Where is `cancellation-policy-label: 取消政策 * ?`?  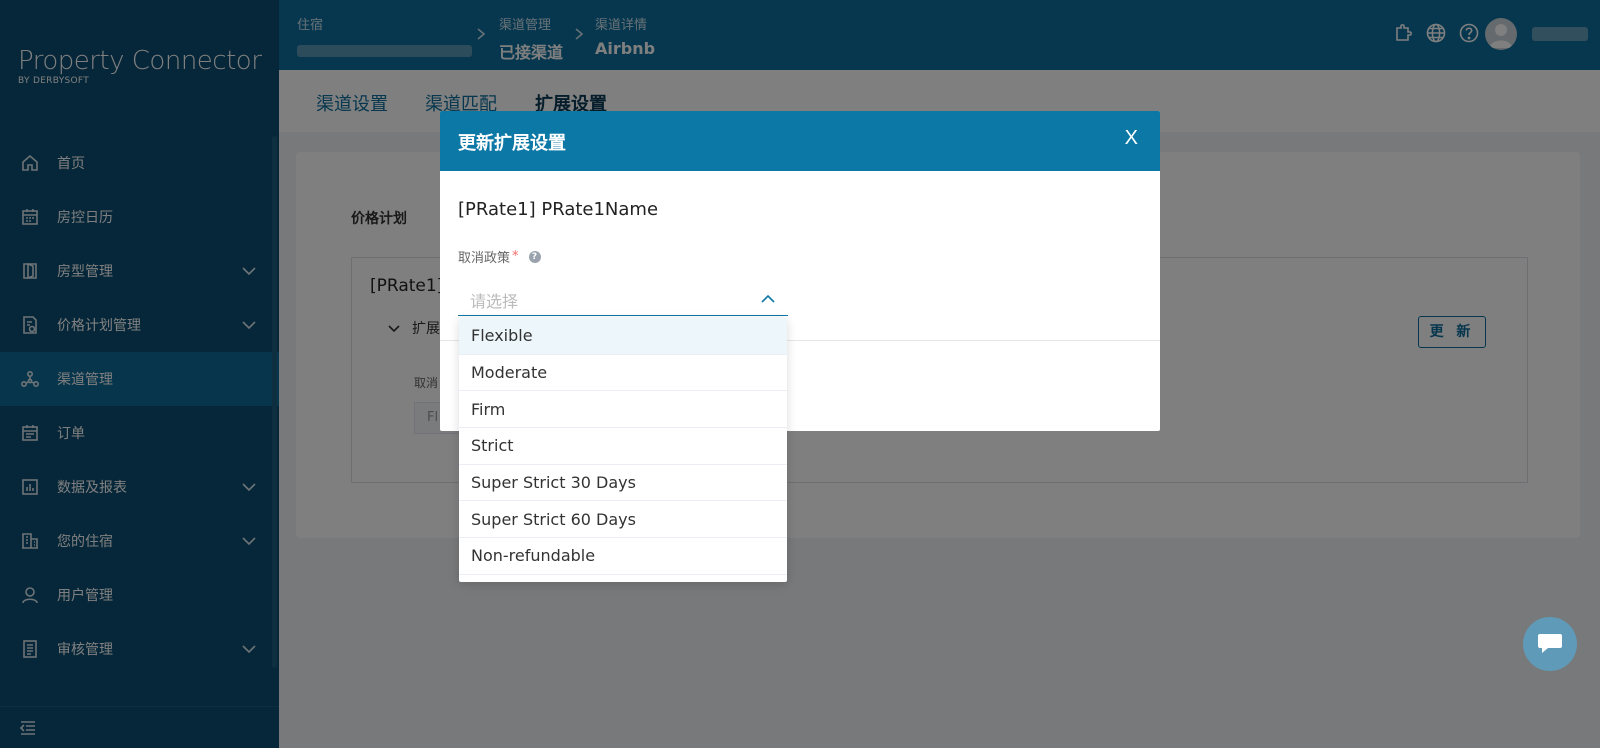
cancellation-policy-label: 取消政策 * ? is located at coordinates (499, 256).